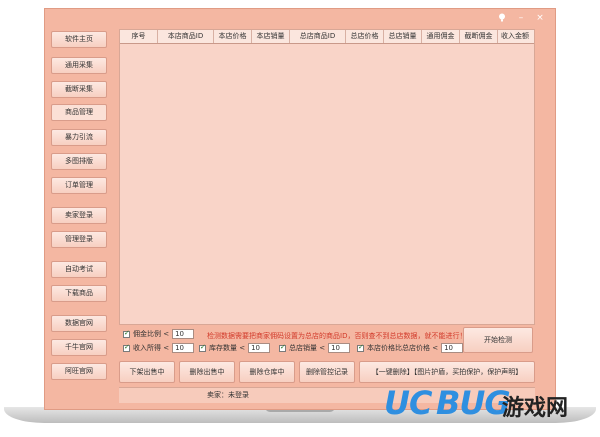 The width and height of the screenshot is (600, 437). Describe the element at coordinates (228, 395) in the screenshot. I see `seller-status: 卖家：未登录` at that location.